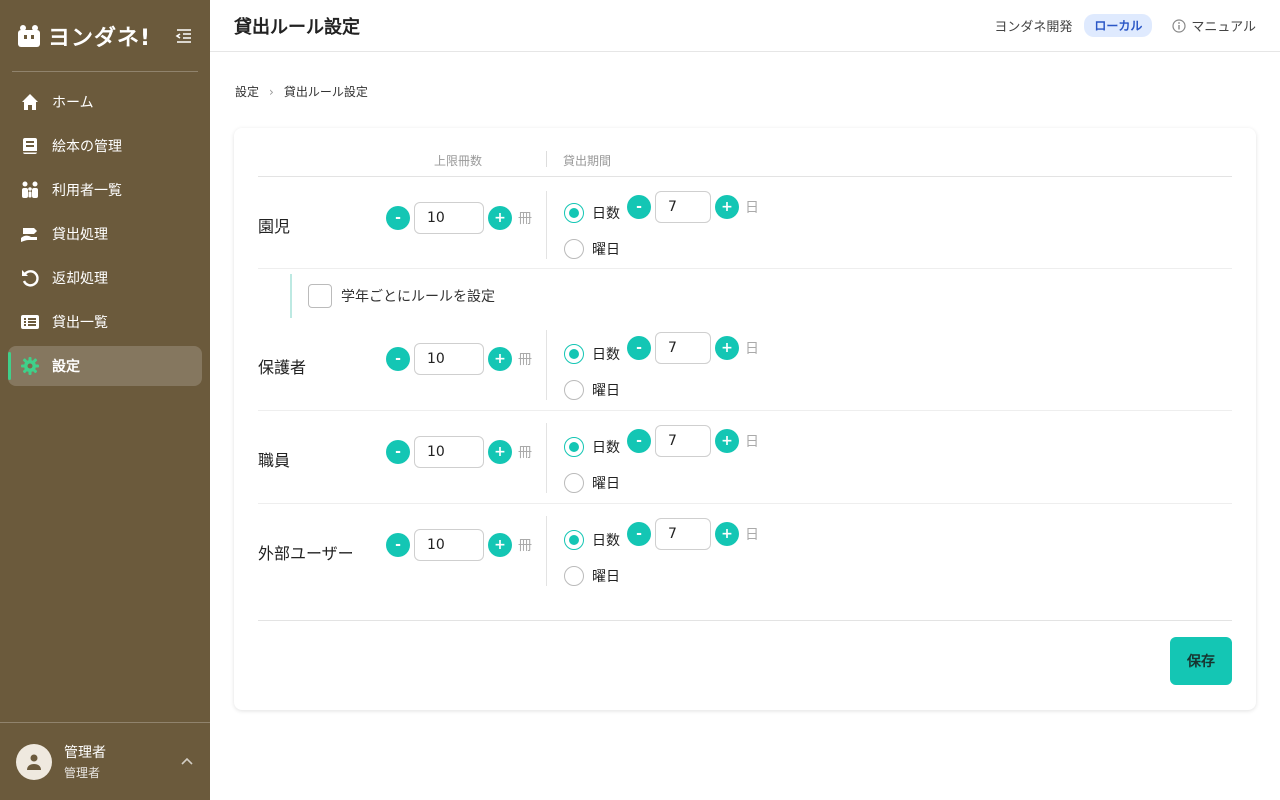 The height and width of the screenshot is (800, 1280). Describe the element at coordinates (105, 366) in the screenshot. I see `sidebar-item-settings: 設定` at that location.